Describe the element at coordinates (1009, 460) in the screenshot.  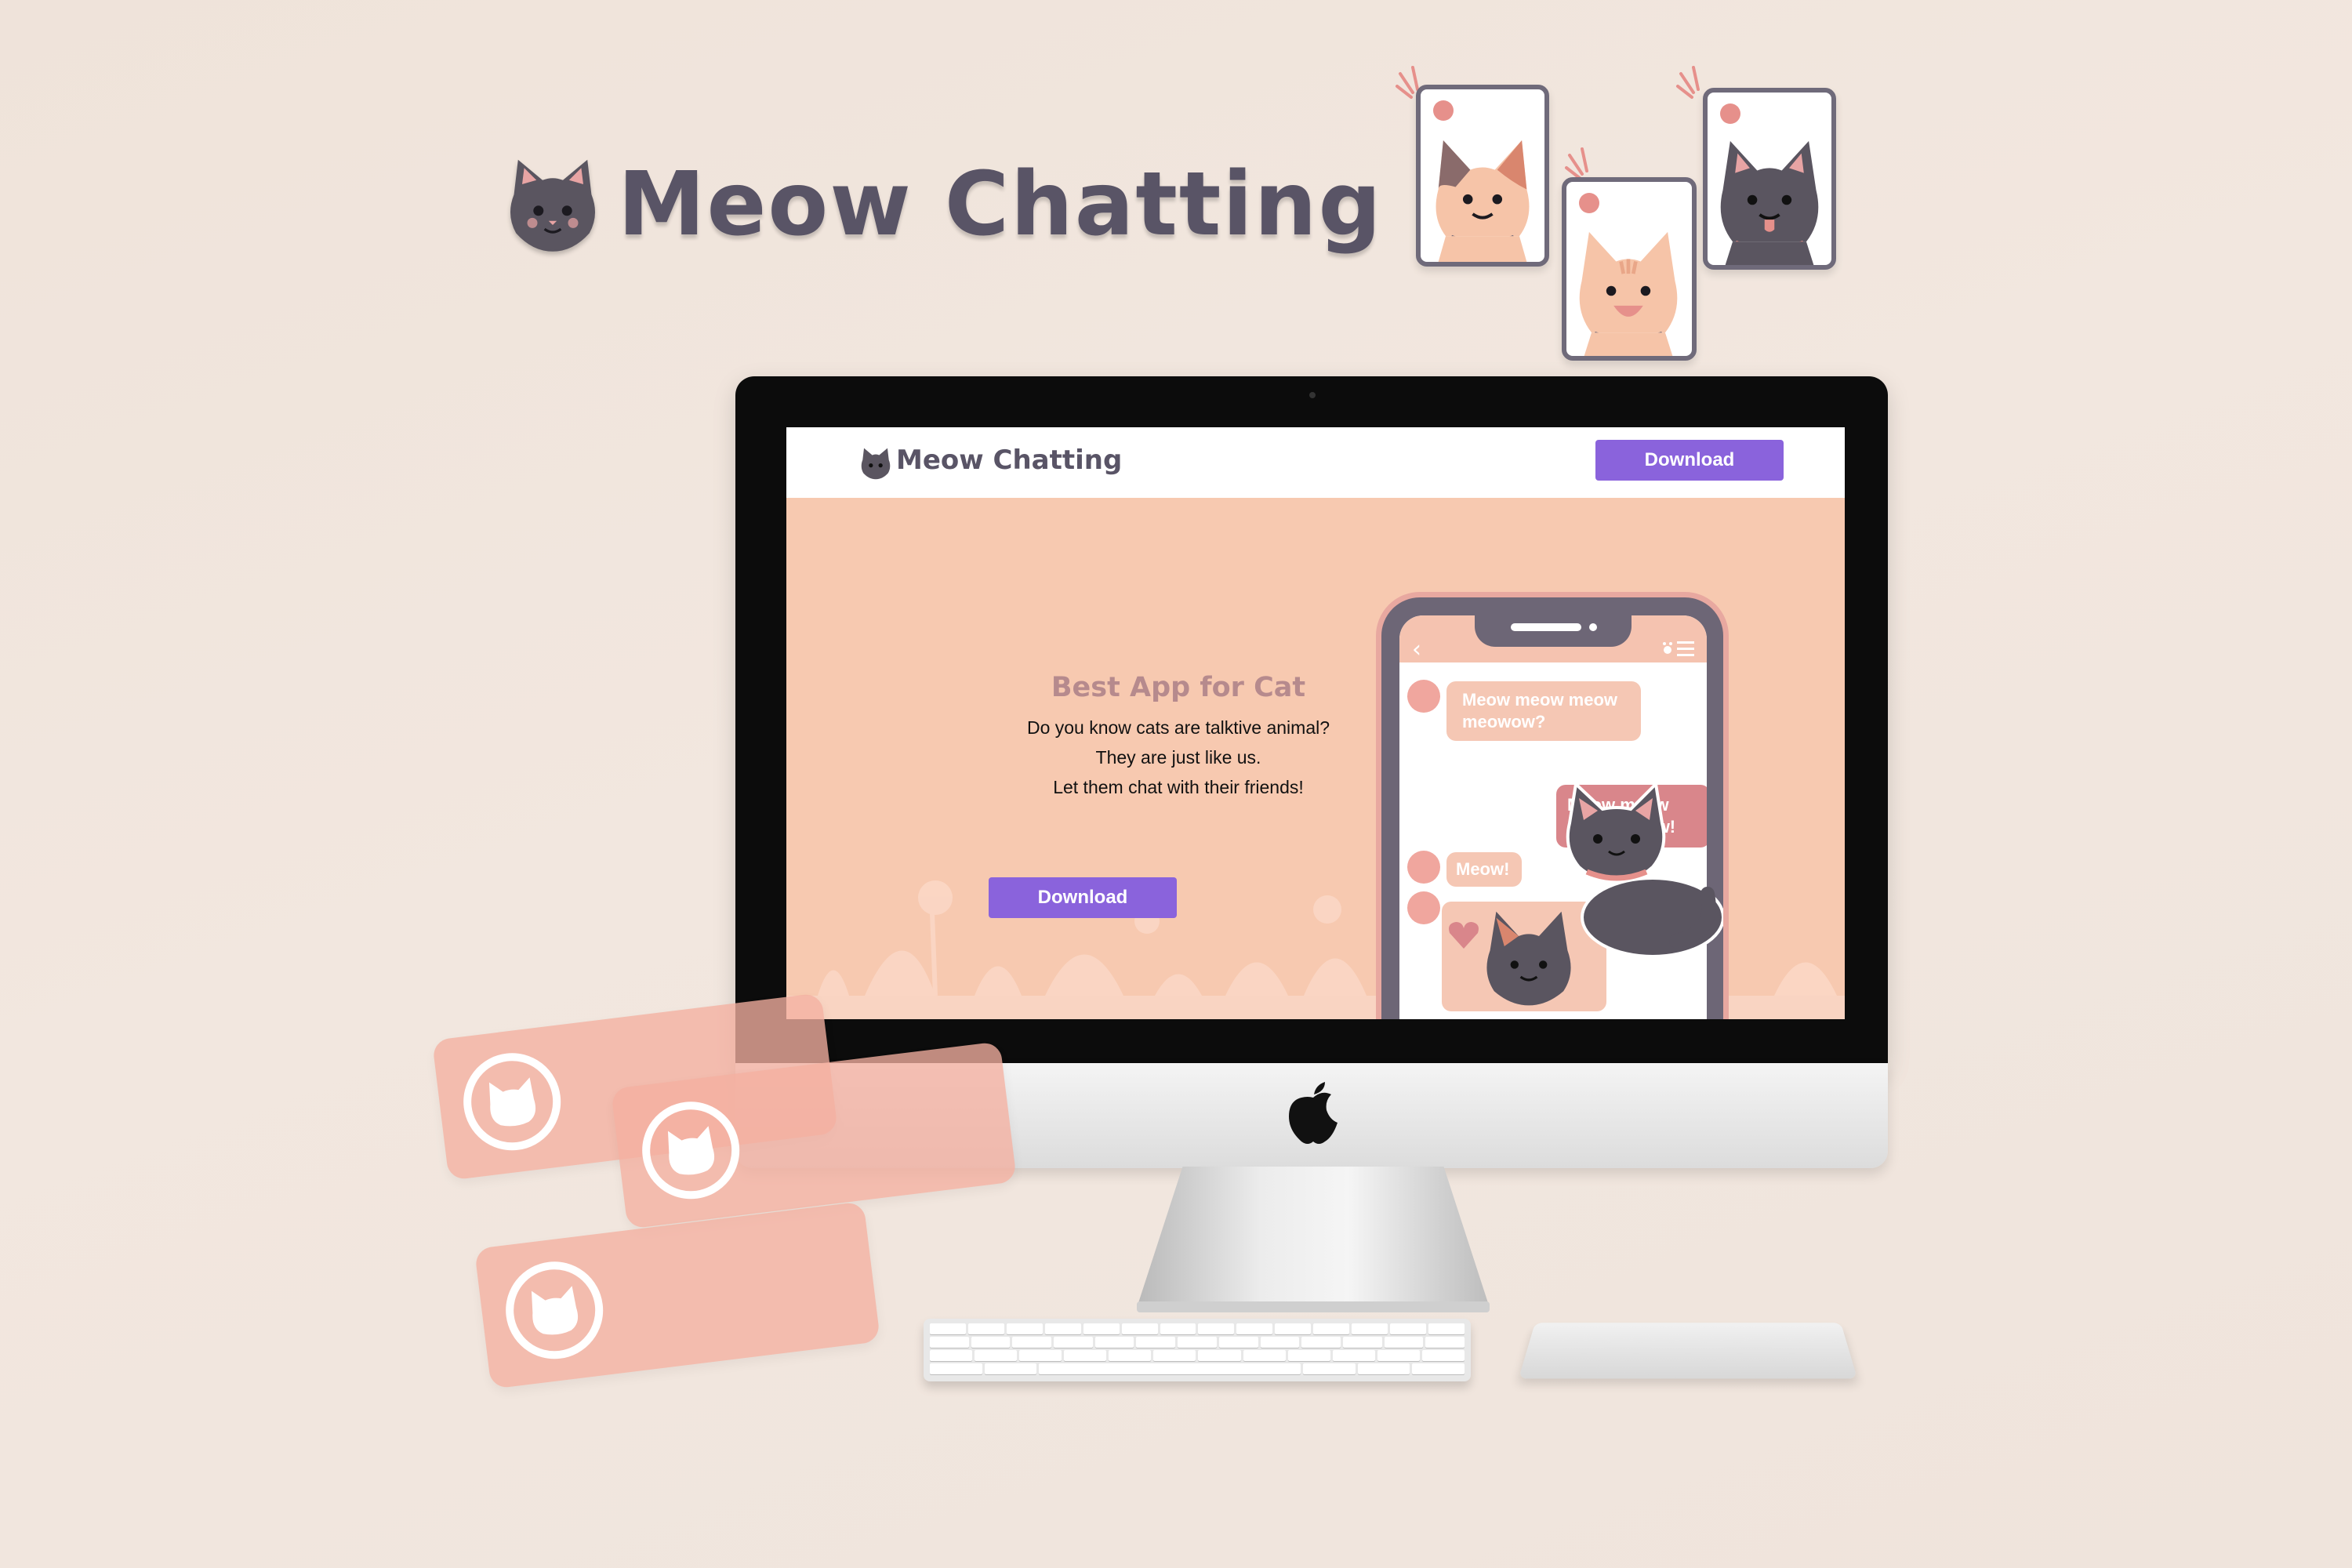
I see `site-logo-text: Meow Chatting` at that location.